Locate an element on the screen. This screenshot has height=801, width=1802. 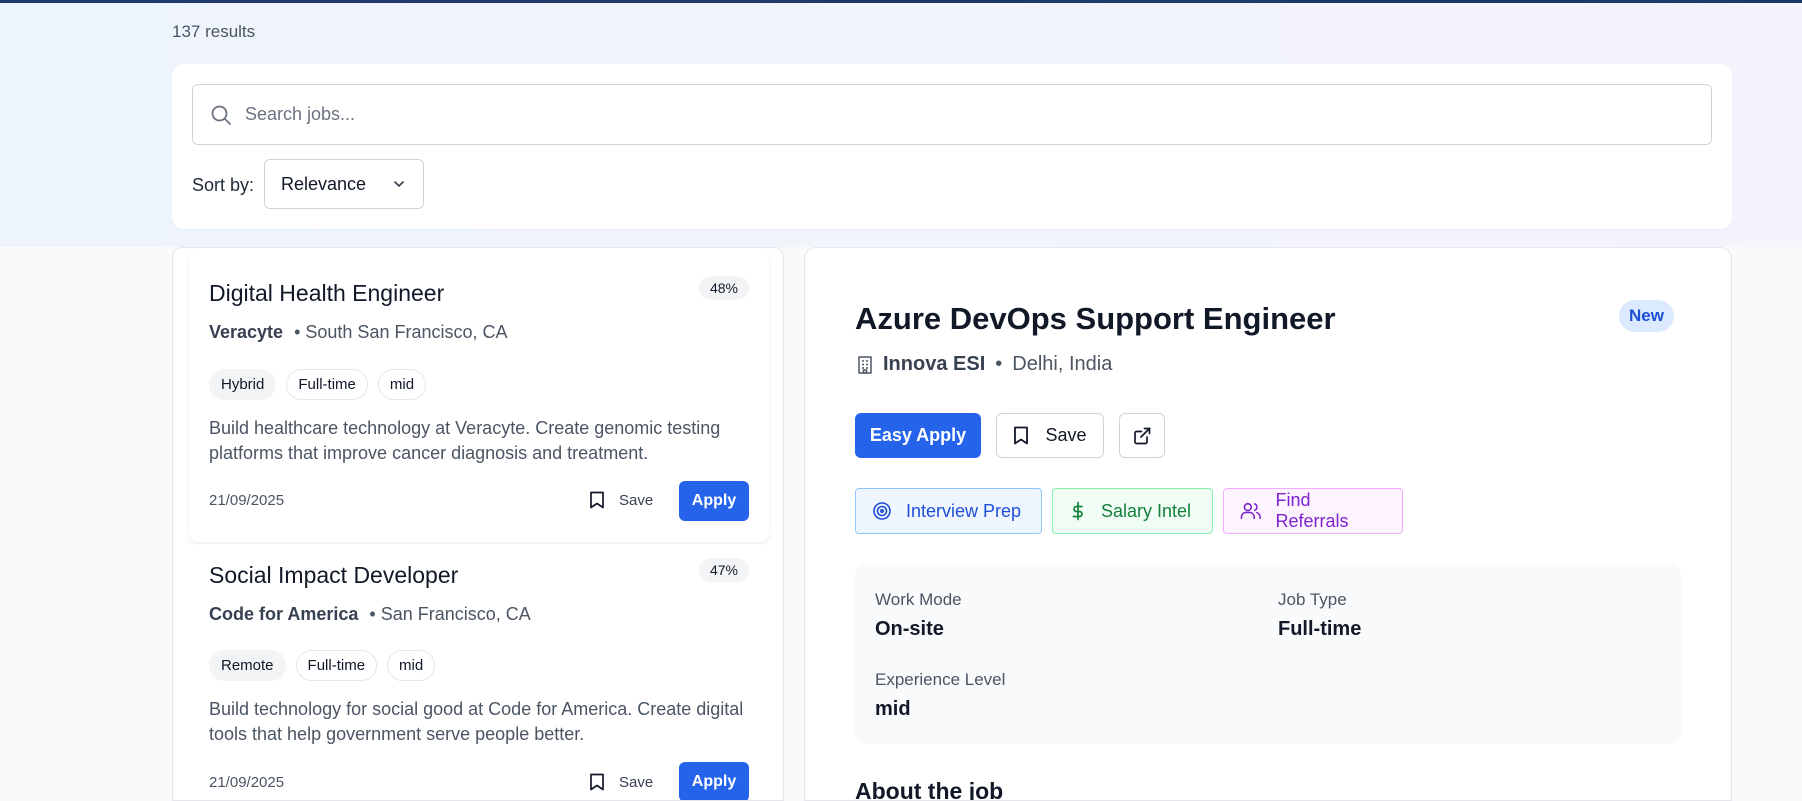
search-input is located at coordinates (978, 114).